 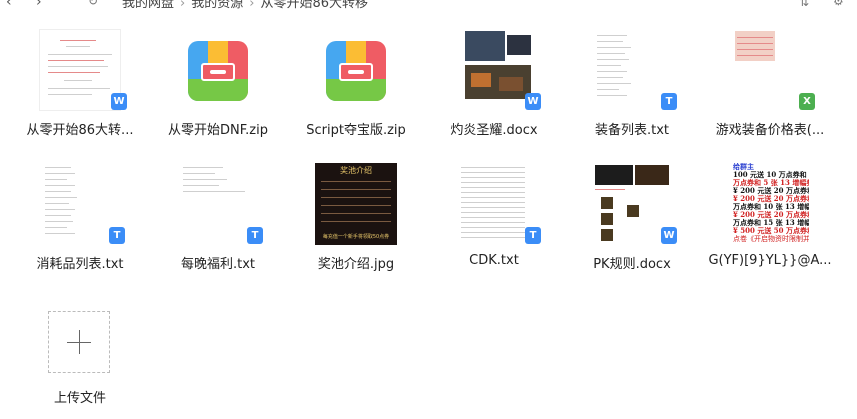 What do you see at coordinates (356, 130) in the screenshot?
I see `file-name: Script夺宝版.zip` at bounding box center [356, 130].